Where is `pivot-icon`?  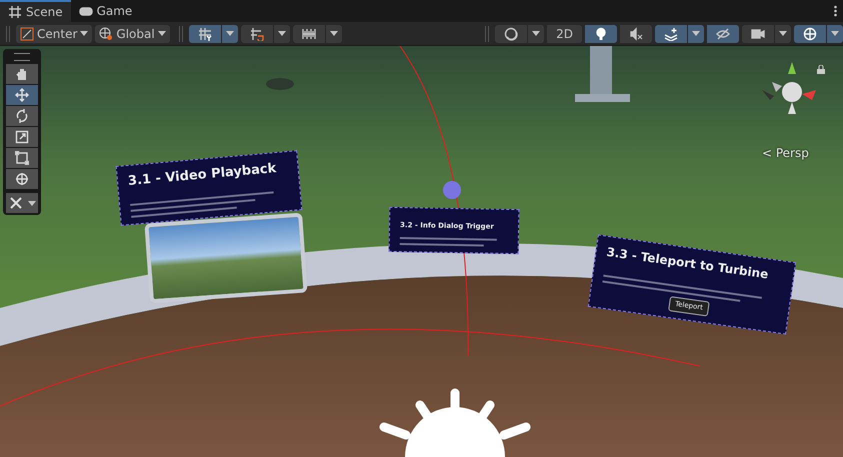
pivot-icon is located at coordinates (27, 33).